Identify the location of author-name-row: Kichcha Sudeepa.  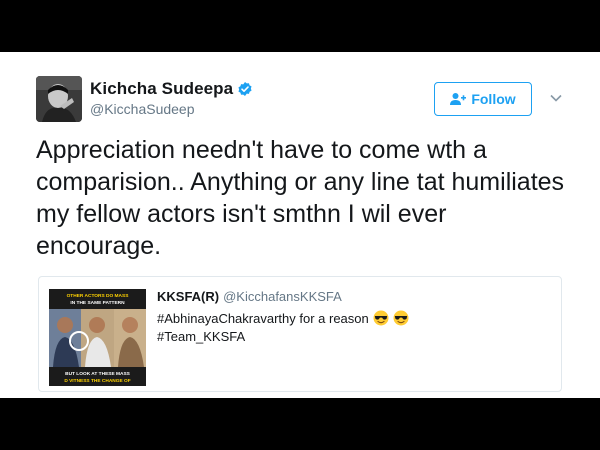
(171, 89).